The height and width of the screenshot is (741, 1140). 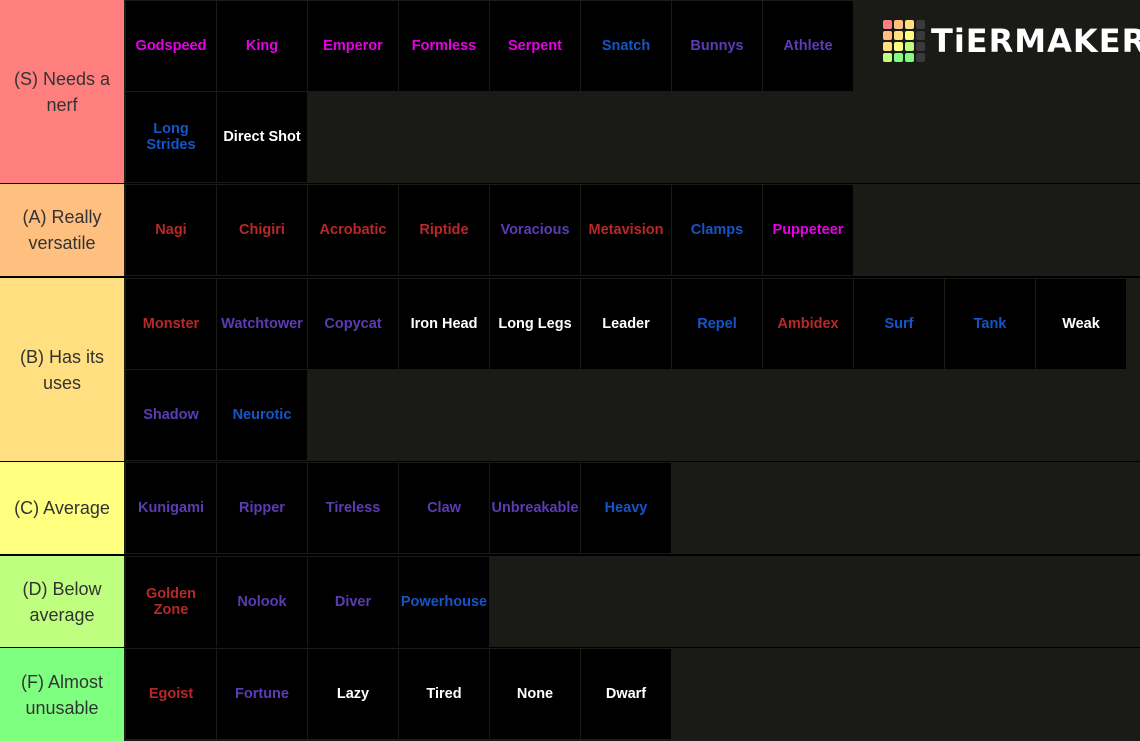 I want to click on tier-label: (B) Has its uses, so click(x=62, y=369).